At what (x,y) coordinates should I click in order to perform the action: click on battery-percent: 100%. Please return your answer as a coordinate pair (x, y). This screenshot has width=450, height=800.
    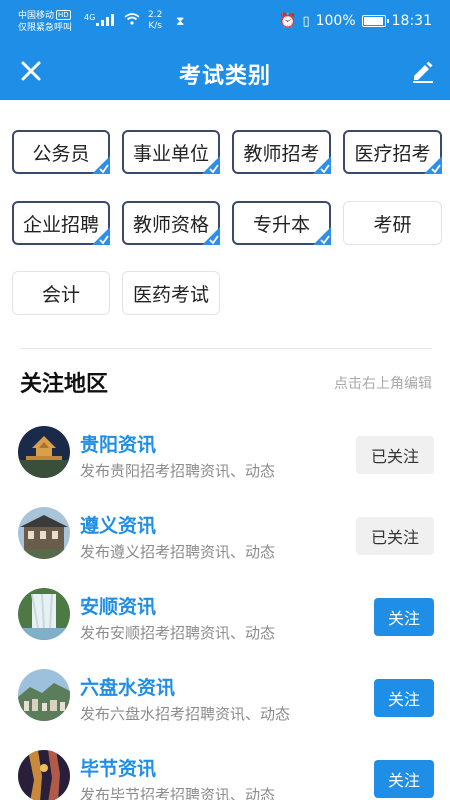
    Looking at the image, I should click on (335, 21).